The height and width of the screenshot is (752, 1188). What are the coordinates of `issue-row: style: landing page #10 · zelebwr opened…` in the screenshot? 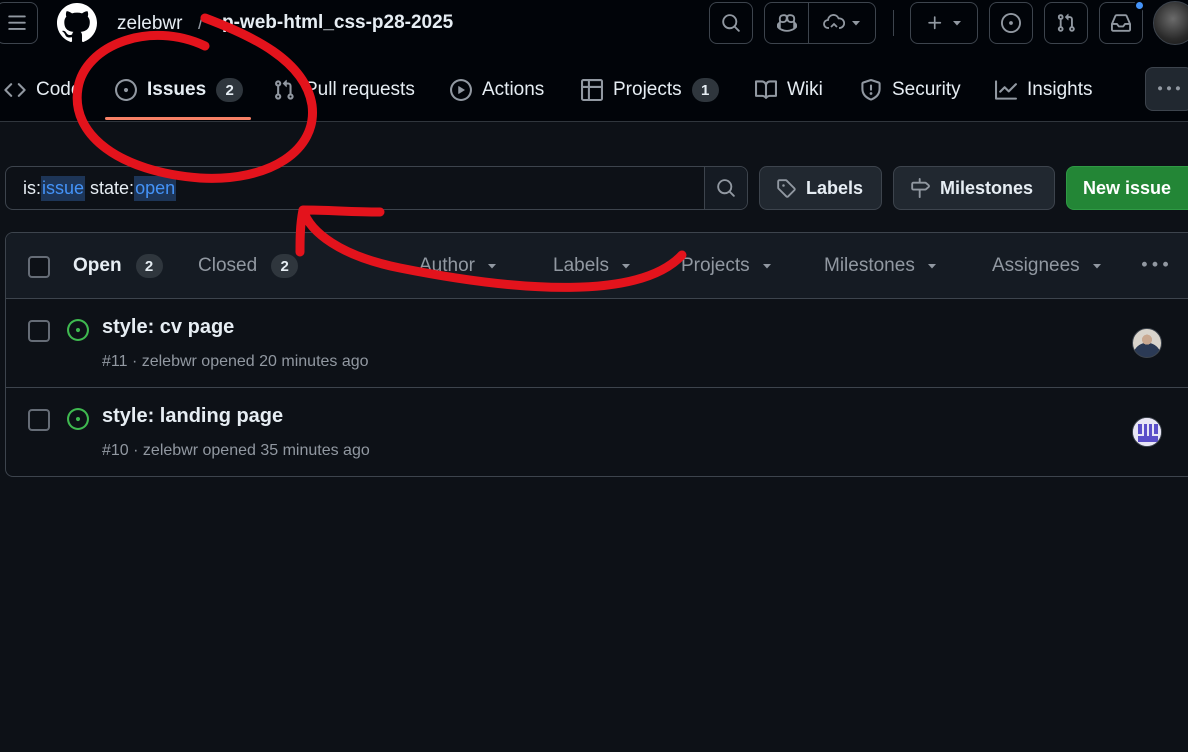 It's located at (597, 432).